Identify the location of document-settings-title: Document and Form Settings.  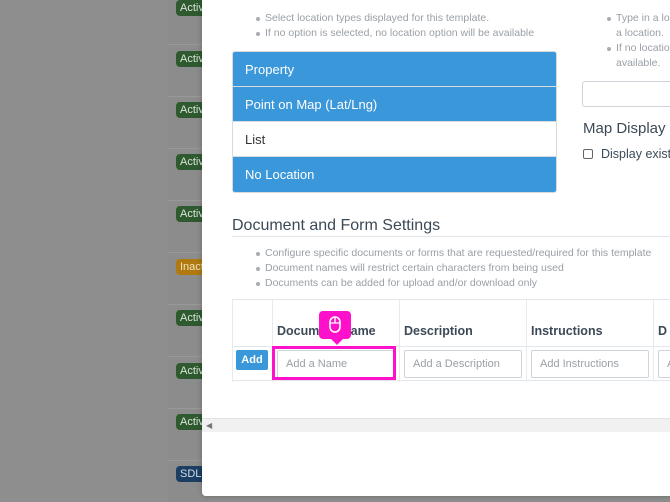
(336, 225).